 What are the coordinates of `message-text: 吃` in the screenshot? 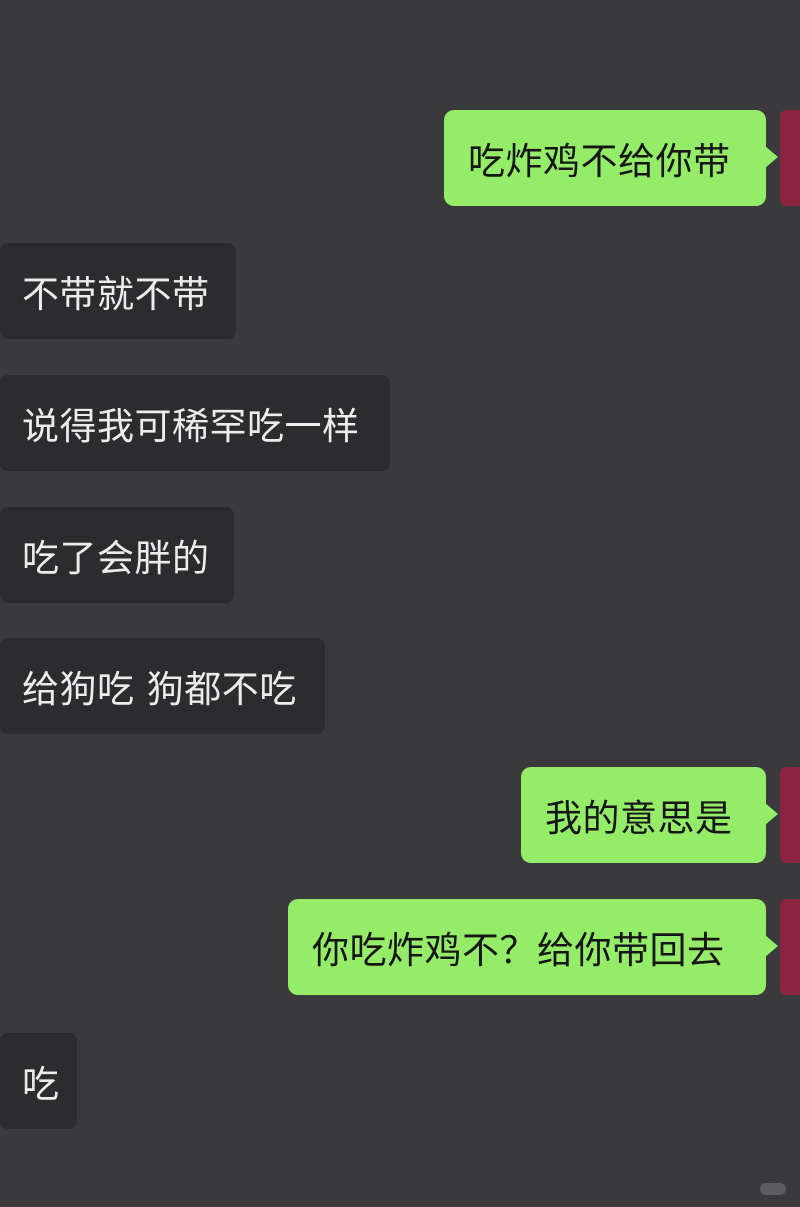 It's located at (41, 1084).